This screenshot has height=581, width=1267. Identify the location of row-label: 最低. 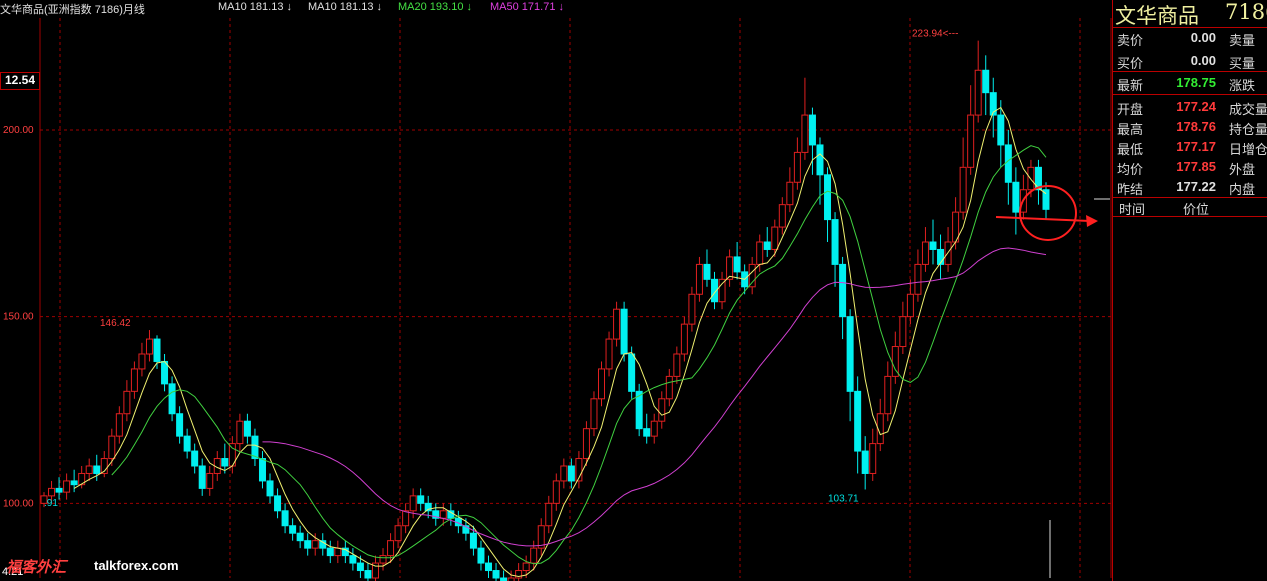
(1130, 149).